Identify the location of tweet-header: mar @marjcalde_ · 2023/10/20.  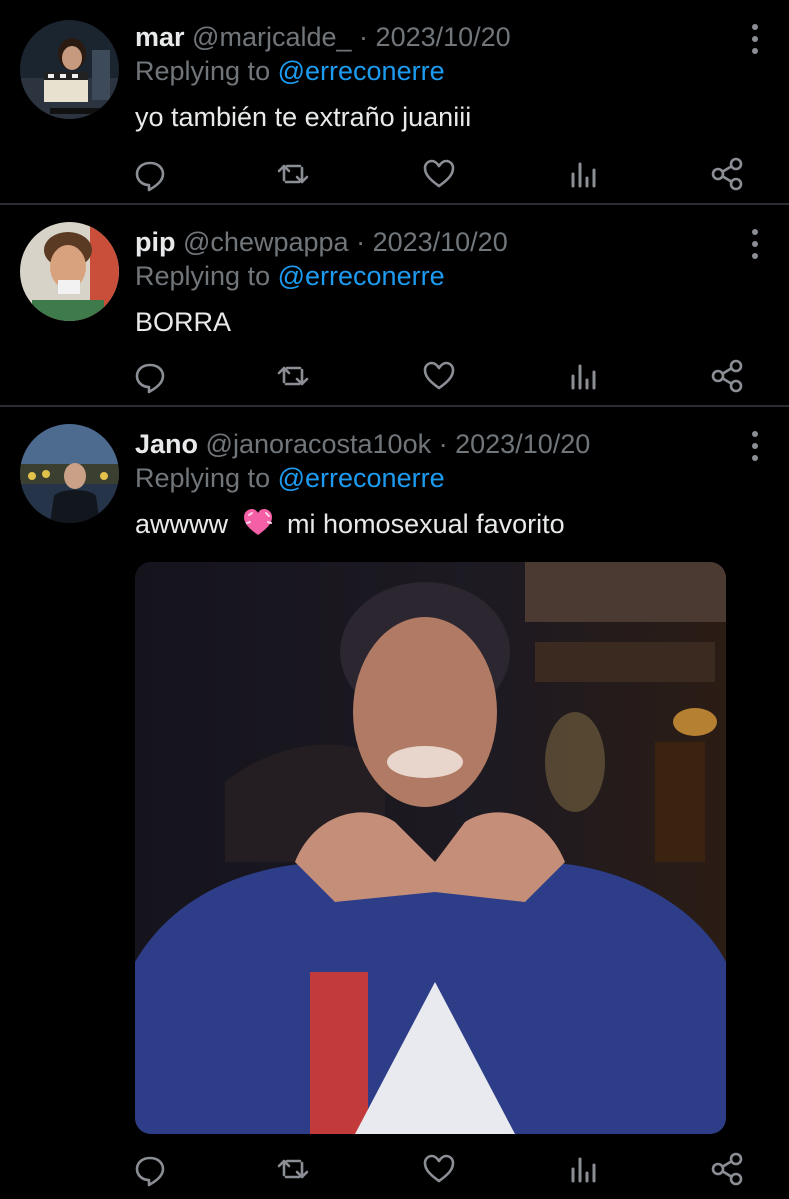
(323, 37).